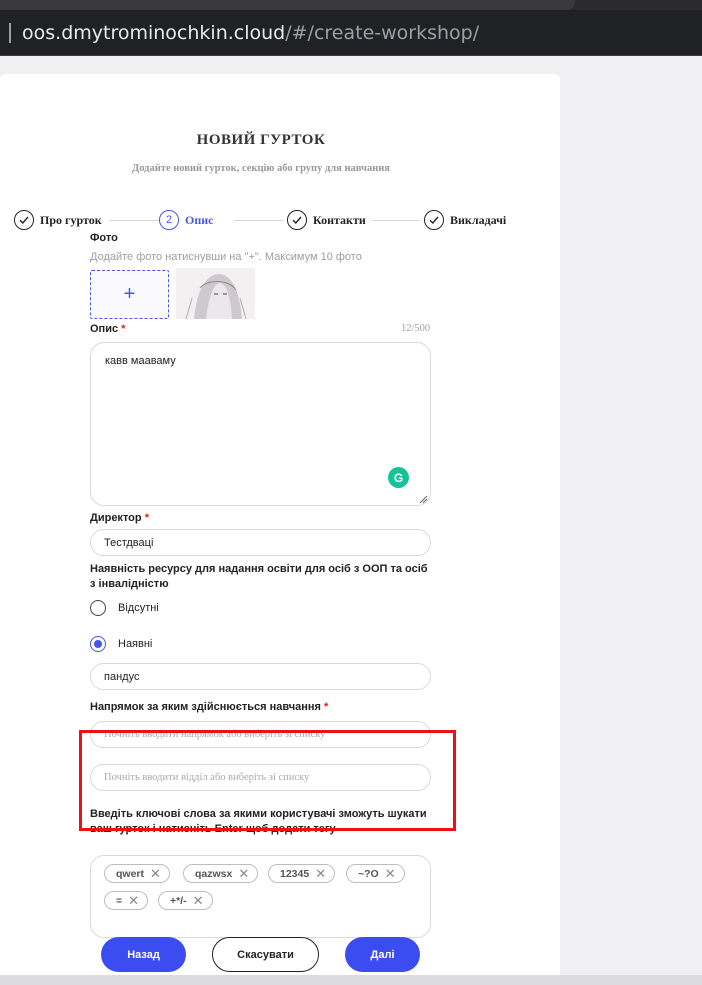  I want to click on highlight-annotation, so click(267, 780).